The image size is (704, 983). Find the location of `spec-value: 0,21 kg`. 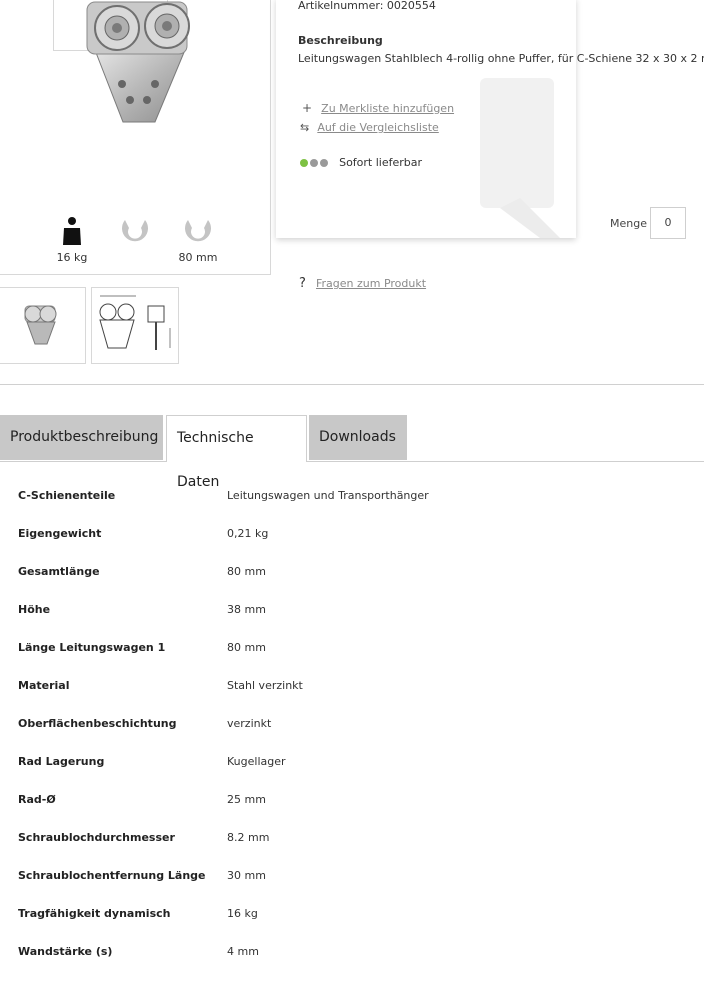

spec-value: 0,21 kg is located at coordinates (248, 533).